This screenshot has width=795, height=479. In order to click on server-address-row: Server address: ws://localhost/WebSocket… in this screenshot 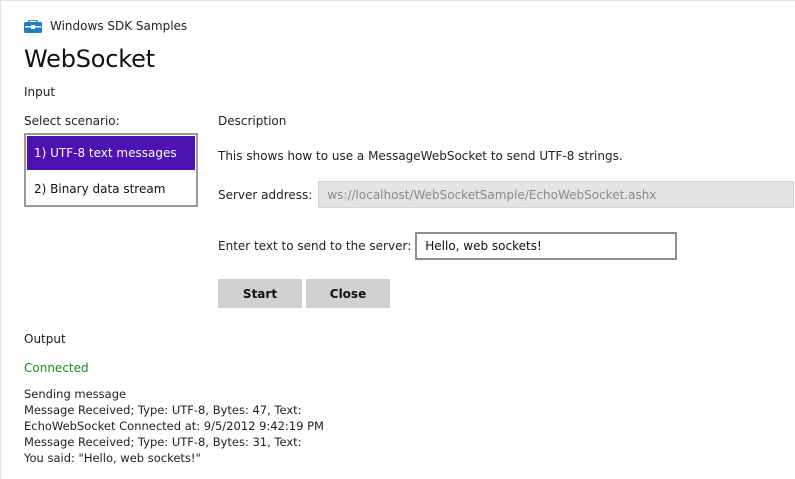, I will do `click(506, 194)`.